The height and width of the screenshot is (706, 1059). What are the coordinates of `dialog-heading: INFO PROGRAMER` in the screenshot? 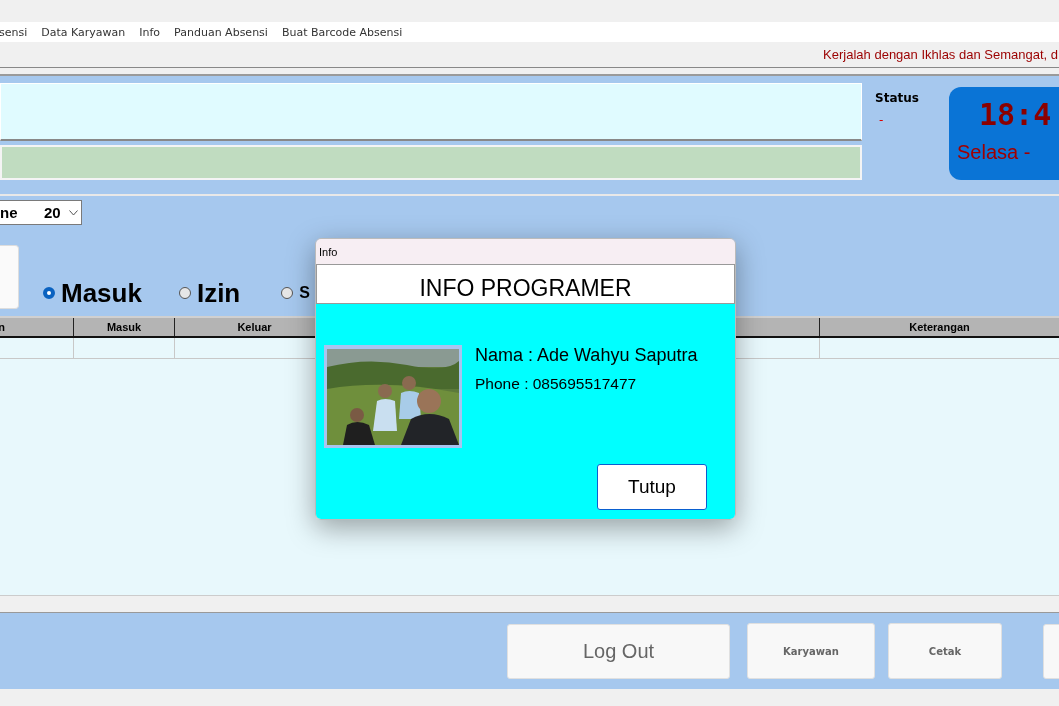 It's located at (525, 288).